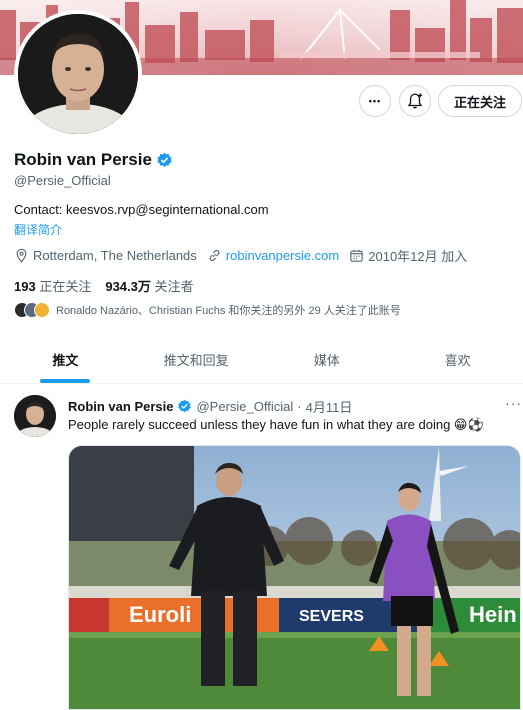  I want to click on profile-name-row: Robin van Persie, so click(93, 160).